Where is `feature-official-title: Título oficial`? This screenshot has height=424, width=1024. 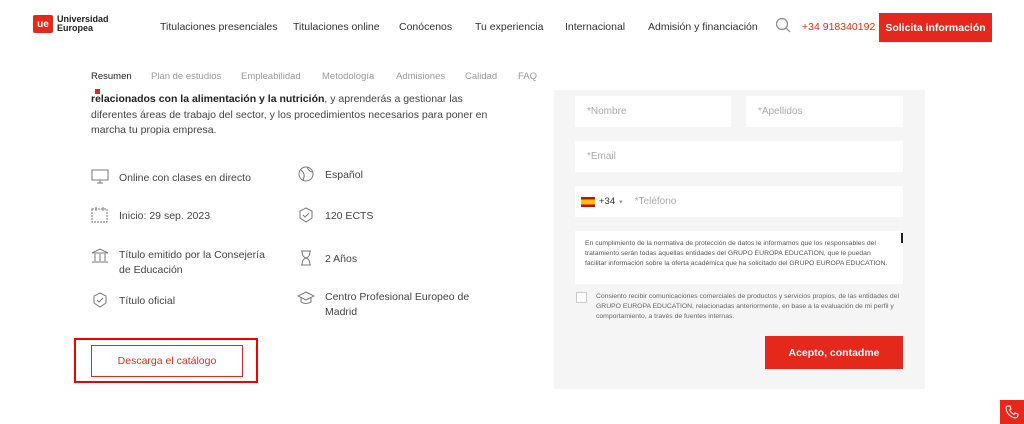 feature-official-title: Título oficial is located at coordinates (186, 300).